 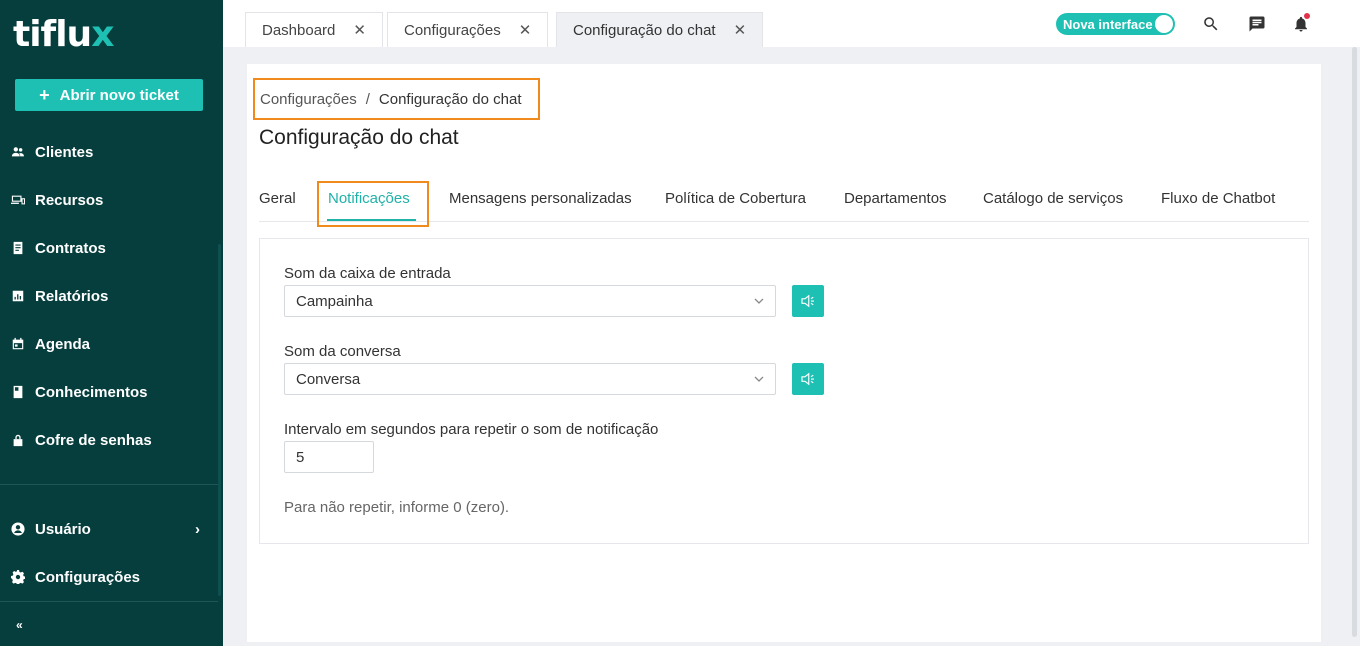 I want to click on page-scrollbar, so click(x=1354, y=342).